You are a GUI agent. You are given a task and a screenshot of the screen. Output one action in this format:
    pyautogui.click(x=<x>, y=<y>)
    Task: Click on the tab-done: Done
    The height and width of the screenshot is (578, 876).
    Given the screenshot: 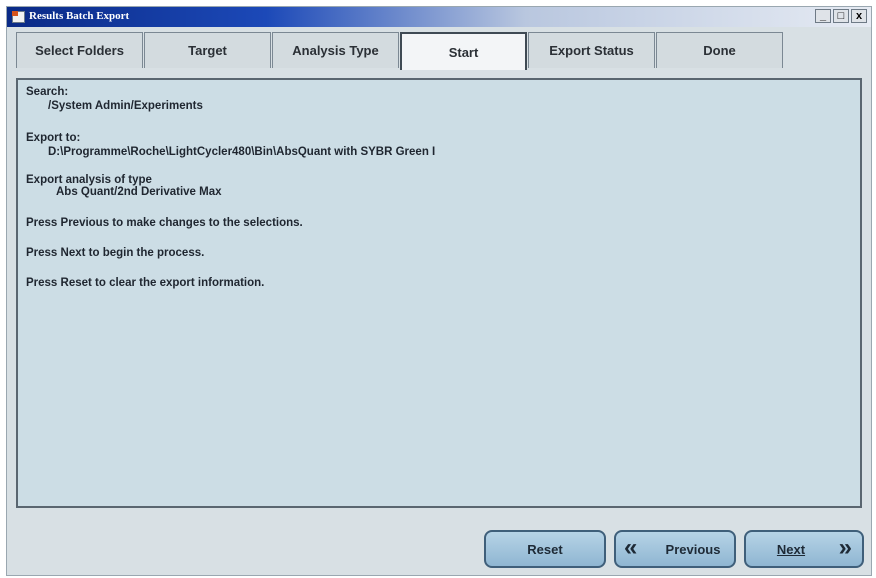 What is the action you would take?
    pyautogui.click(x=719, y=50)
    